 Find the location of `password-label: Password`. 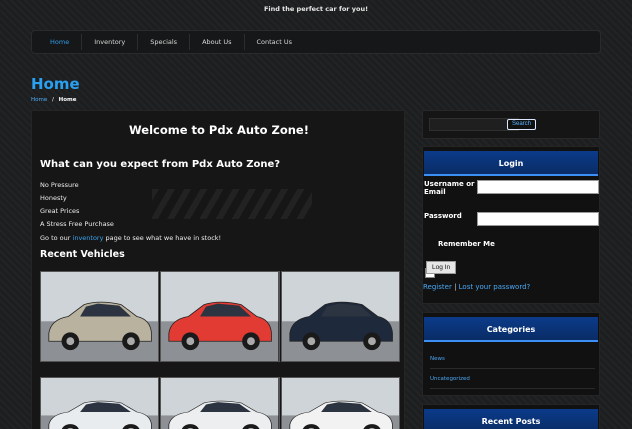

password-label: Password is located at coordinates (443, 216).